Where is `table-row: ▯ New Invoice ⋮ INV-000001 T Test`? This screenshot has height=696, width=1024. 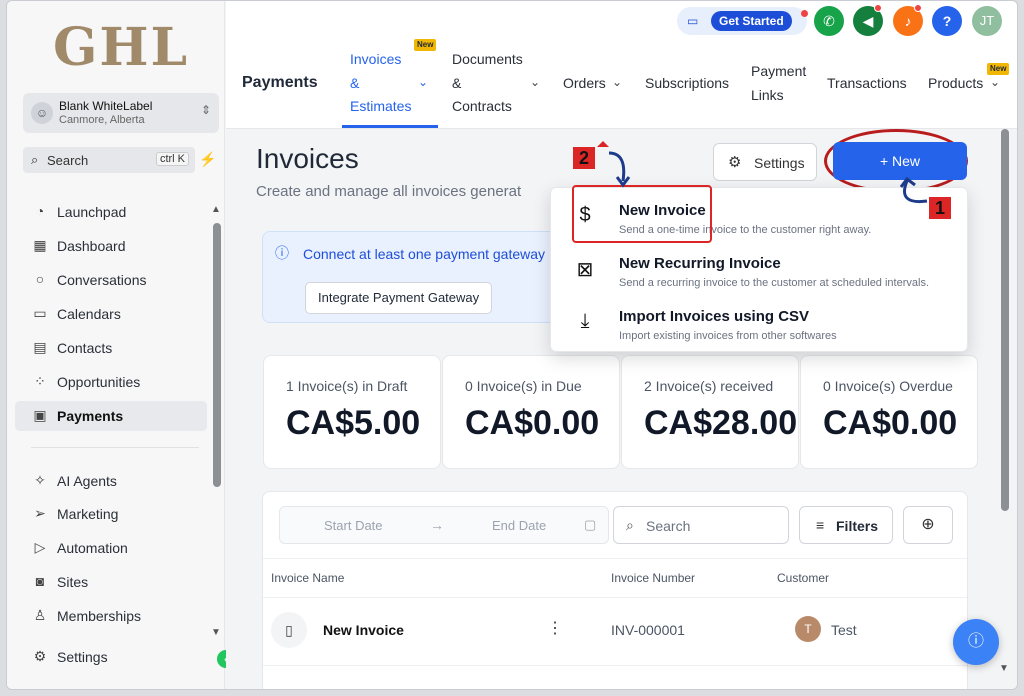 table-row: ▯ New Invoice ⋮ INV-000001 T Test is located at coordinates (615, 632).